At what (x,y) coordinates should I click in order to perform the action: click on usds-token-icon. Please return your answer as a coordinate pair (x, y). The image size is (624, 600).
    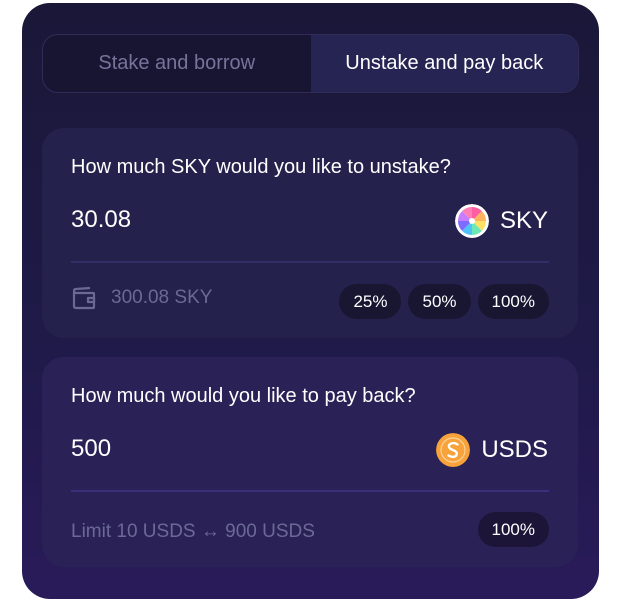
    Looking at the image, I should click on (453, 450).